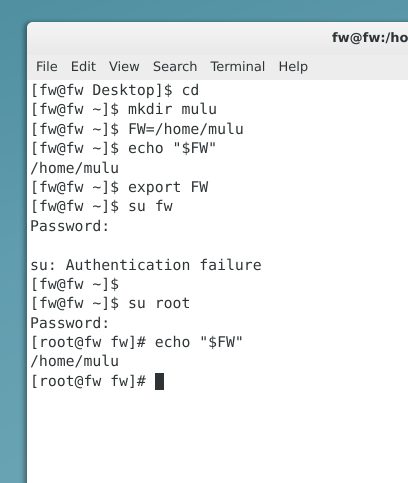 The image size is (408, 483). Describe the element at coordinates (124, 67) in the screenshot. I see `menu-item: View` at that location.